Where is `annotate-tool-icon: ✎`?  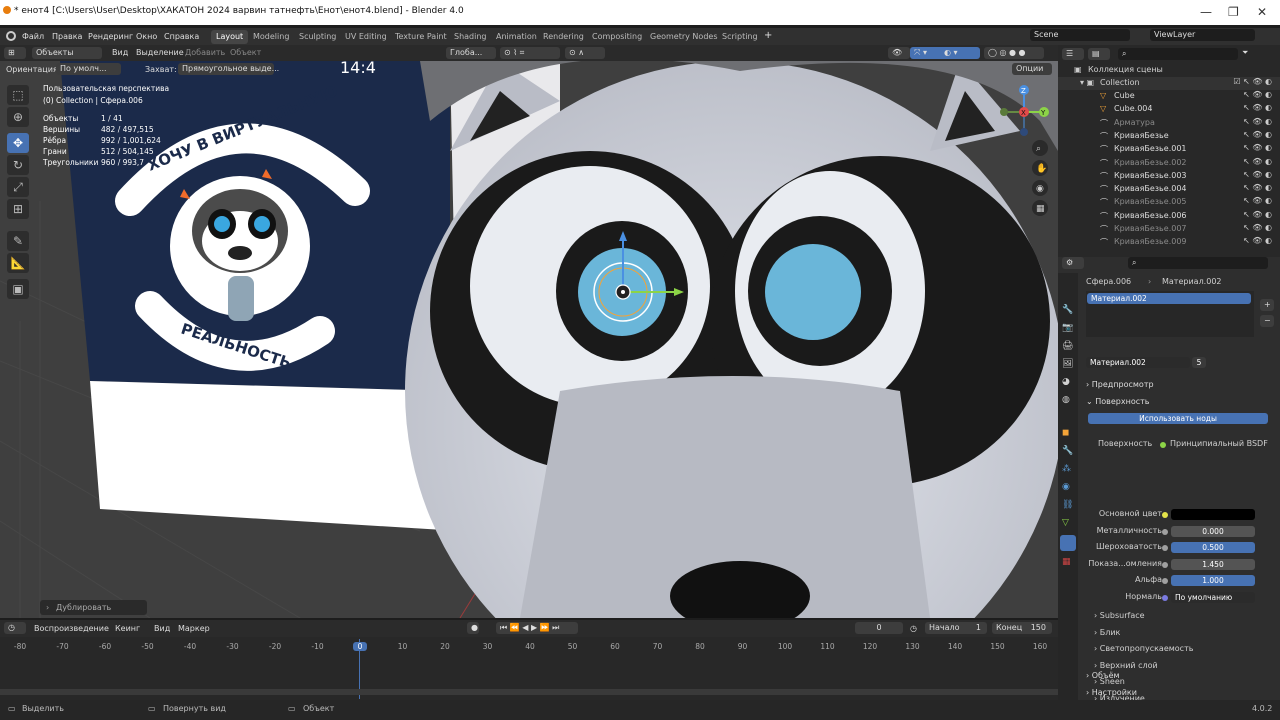 annotate-tool-icon: ✎ is located at coordinates (18, 241).